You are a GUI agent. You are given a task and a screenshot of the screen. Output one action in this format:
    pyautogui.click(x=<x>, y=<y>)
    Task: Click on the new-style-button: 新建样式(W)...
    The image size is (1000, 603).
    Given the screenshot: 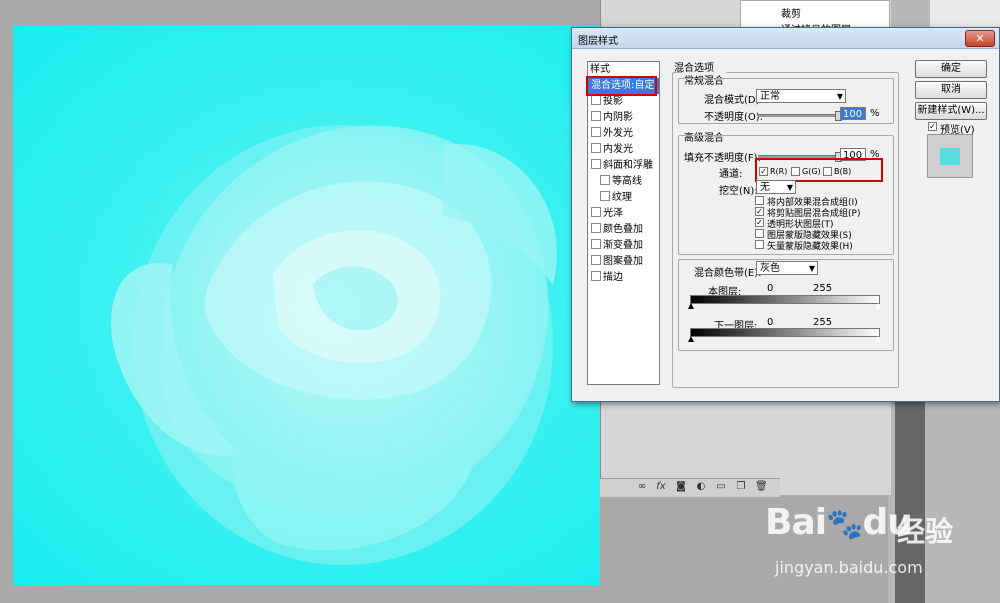 What is the action you would take?
    pyautogui.click(x=951, y=111)
    